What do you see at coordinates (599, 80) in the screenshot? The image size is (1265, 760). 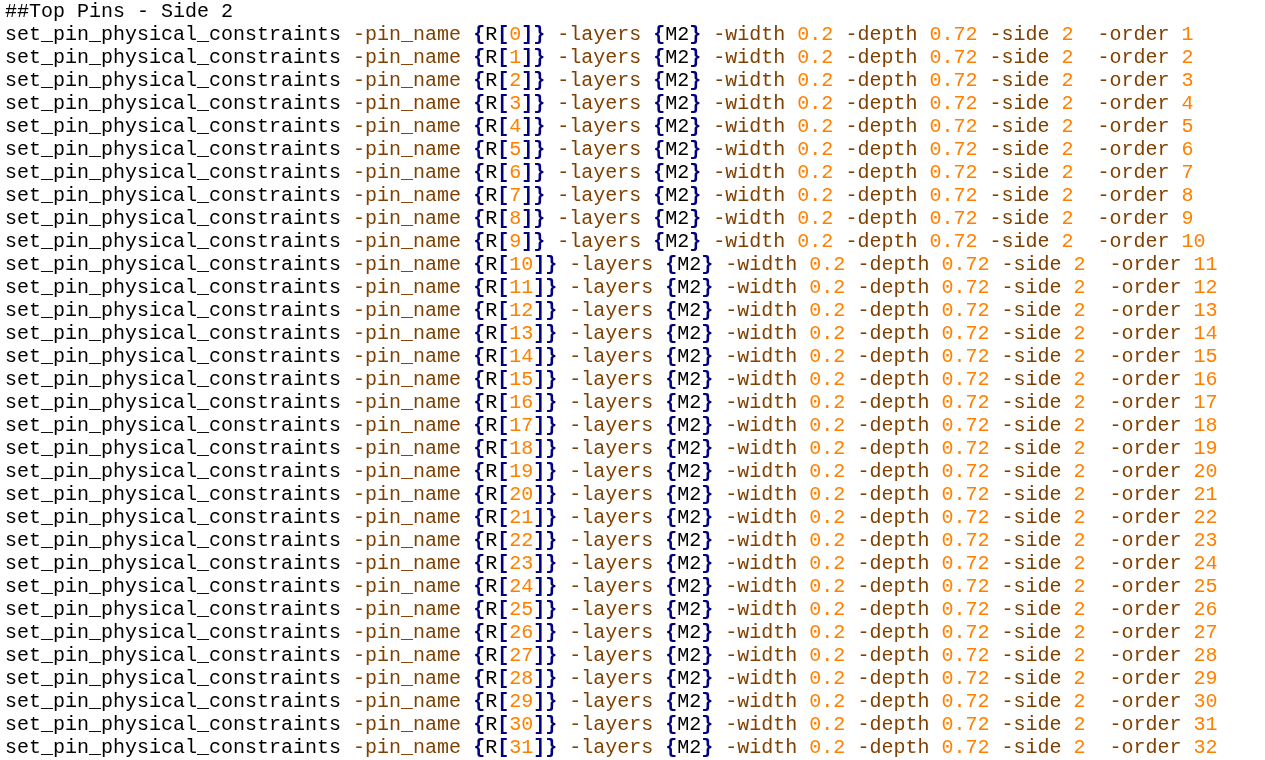 I see `code-line: set_pin_physical_constraints -pin_name {R[2]} -layers {M2} -width 0.2 -depth 0.72 -side 2 -order 3` at bounding box center [599, 80].